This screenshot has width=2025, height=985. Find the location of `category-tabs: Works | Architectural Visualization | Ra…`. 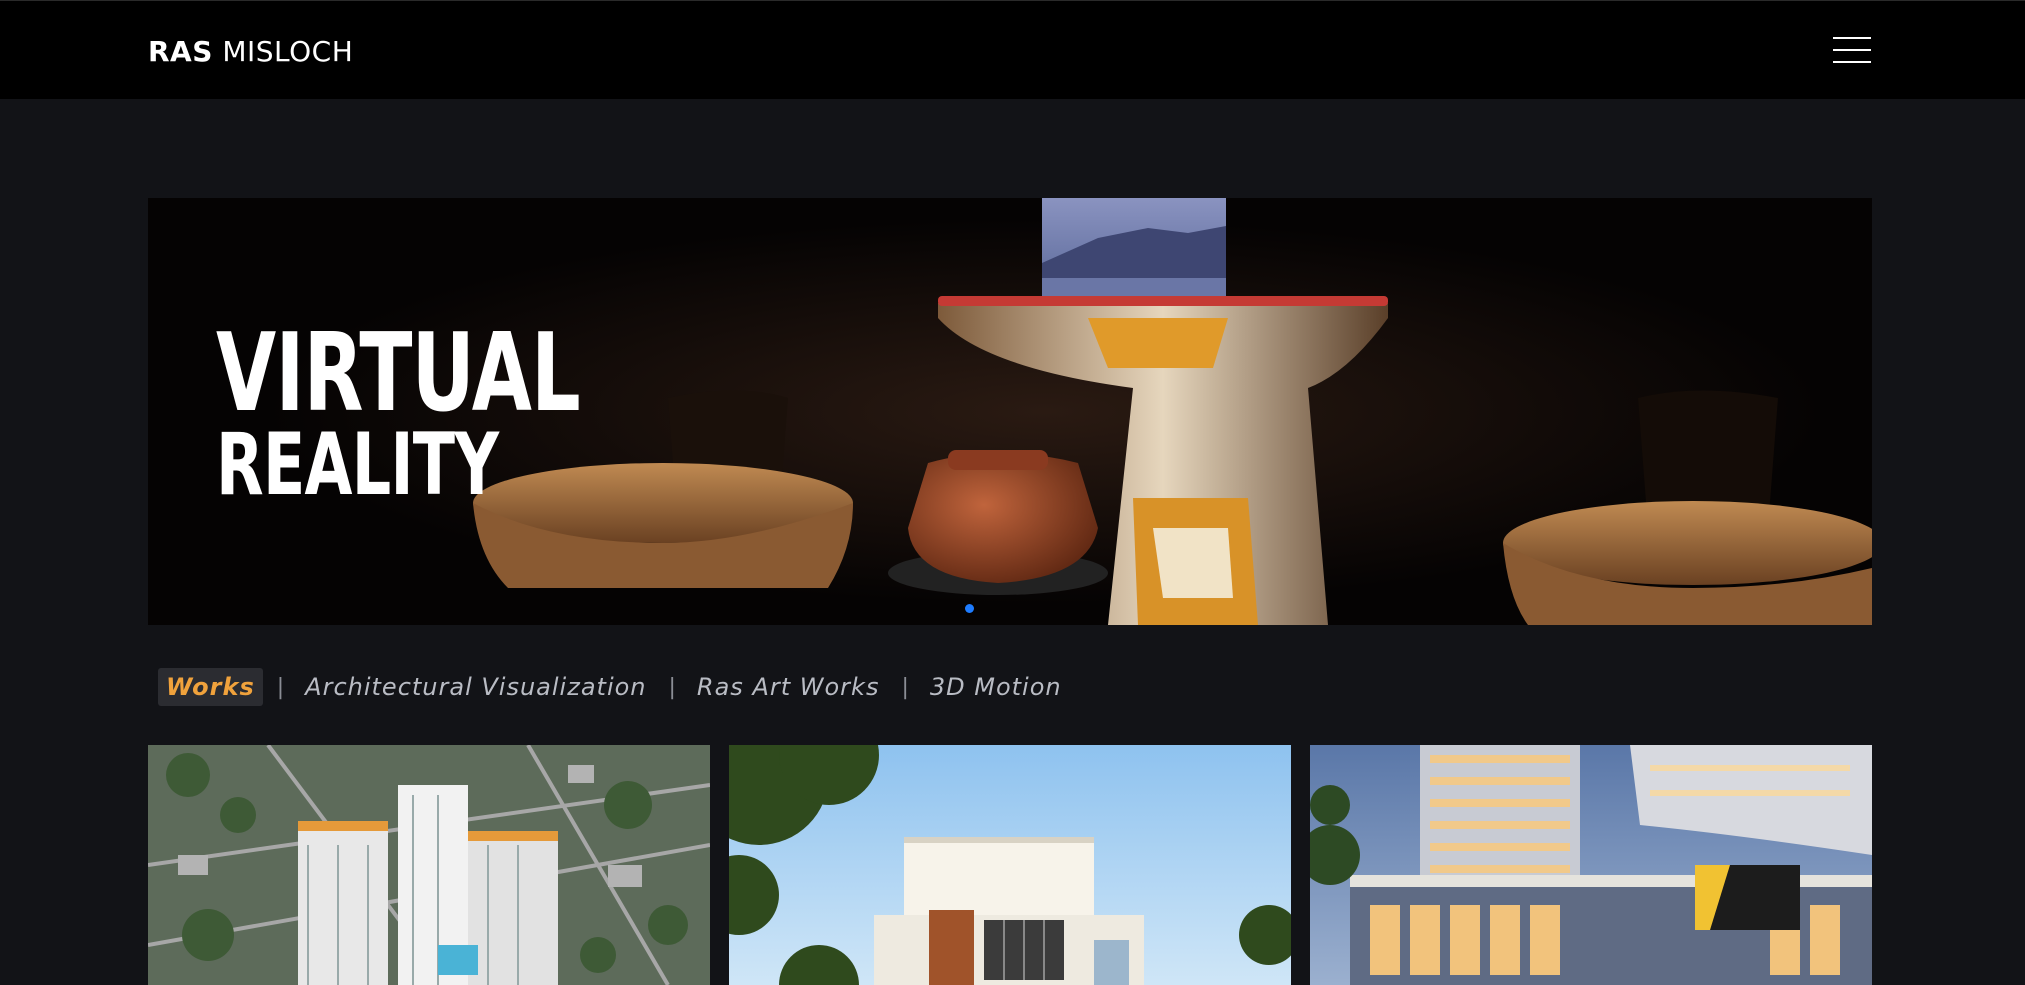

category-tabs: Works | Architectural Visualization | Ra… is located at coordinates (614, 687).